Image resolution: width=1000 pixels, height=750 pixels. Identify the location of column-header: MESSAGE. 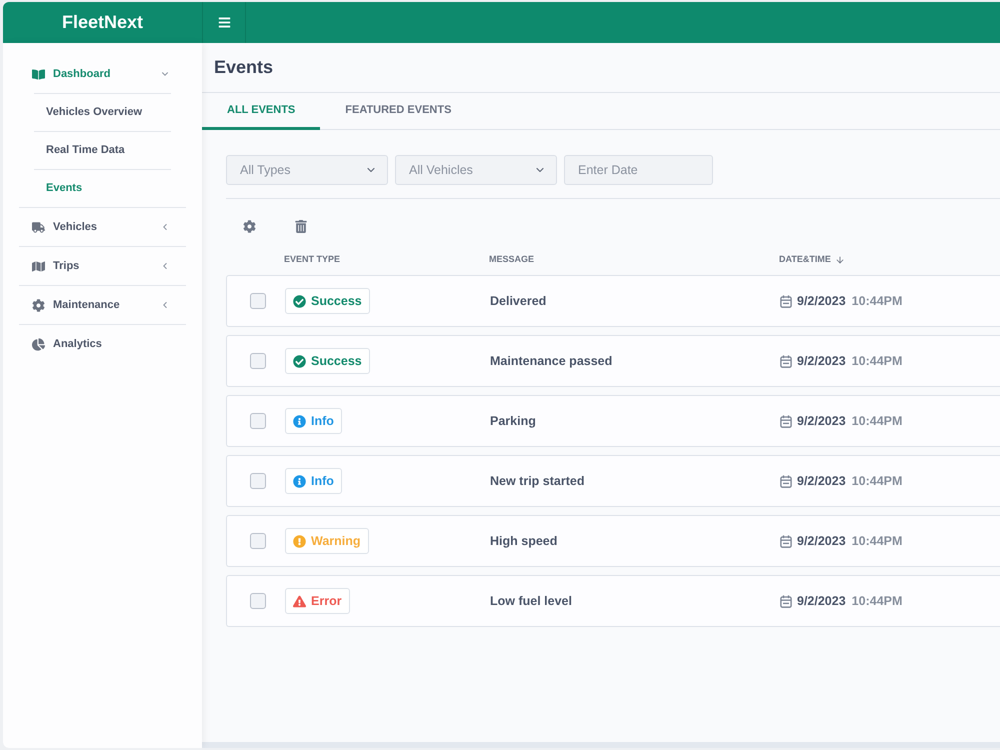
(511, 259).